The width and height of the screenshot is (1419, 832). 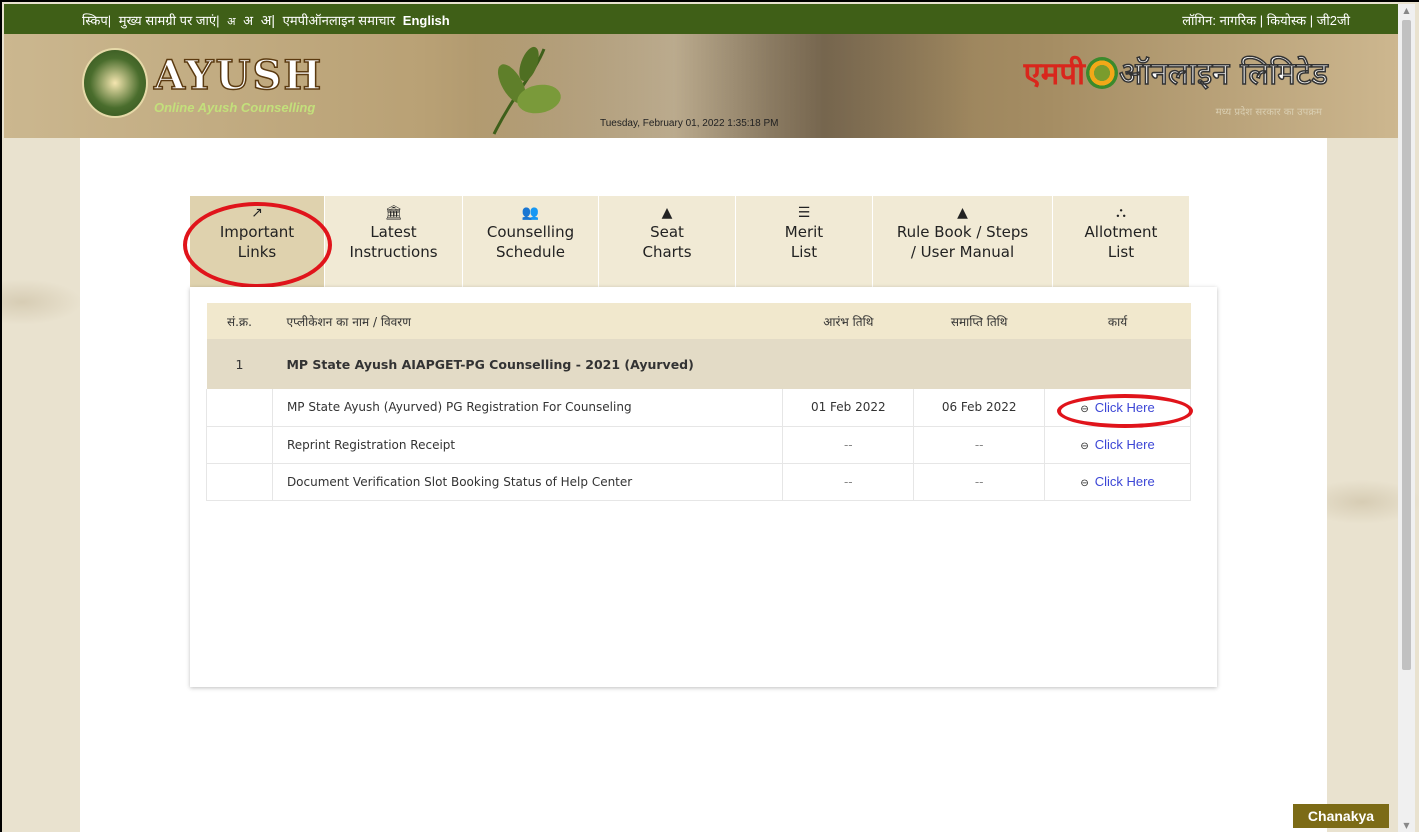 What do you see at coordinates (169, 20) in the screenshot?
I see `main-content-link: मुख्य सामग्री पर जाएं|` at bounding box center [169, 20].